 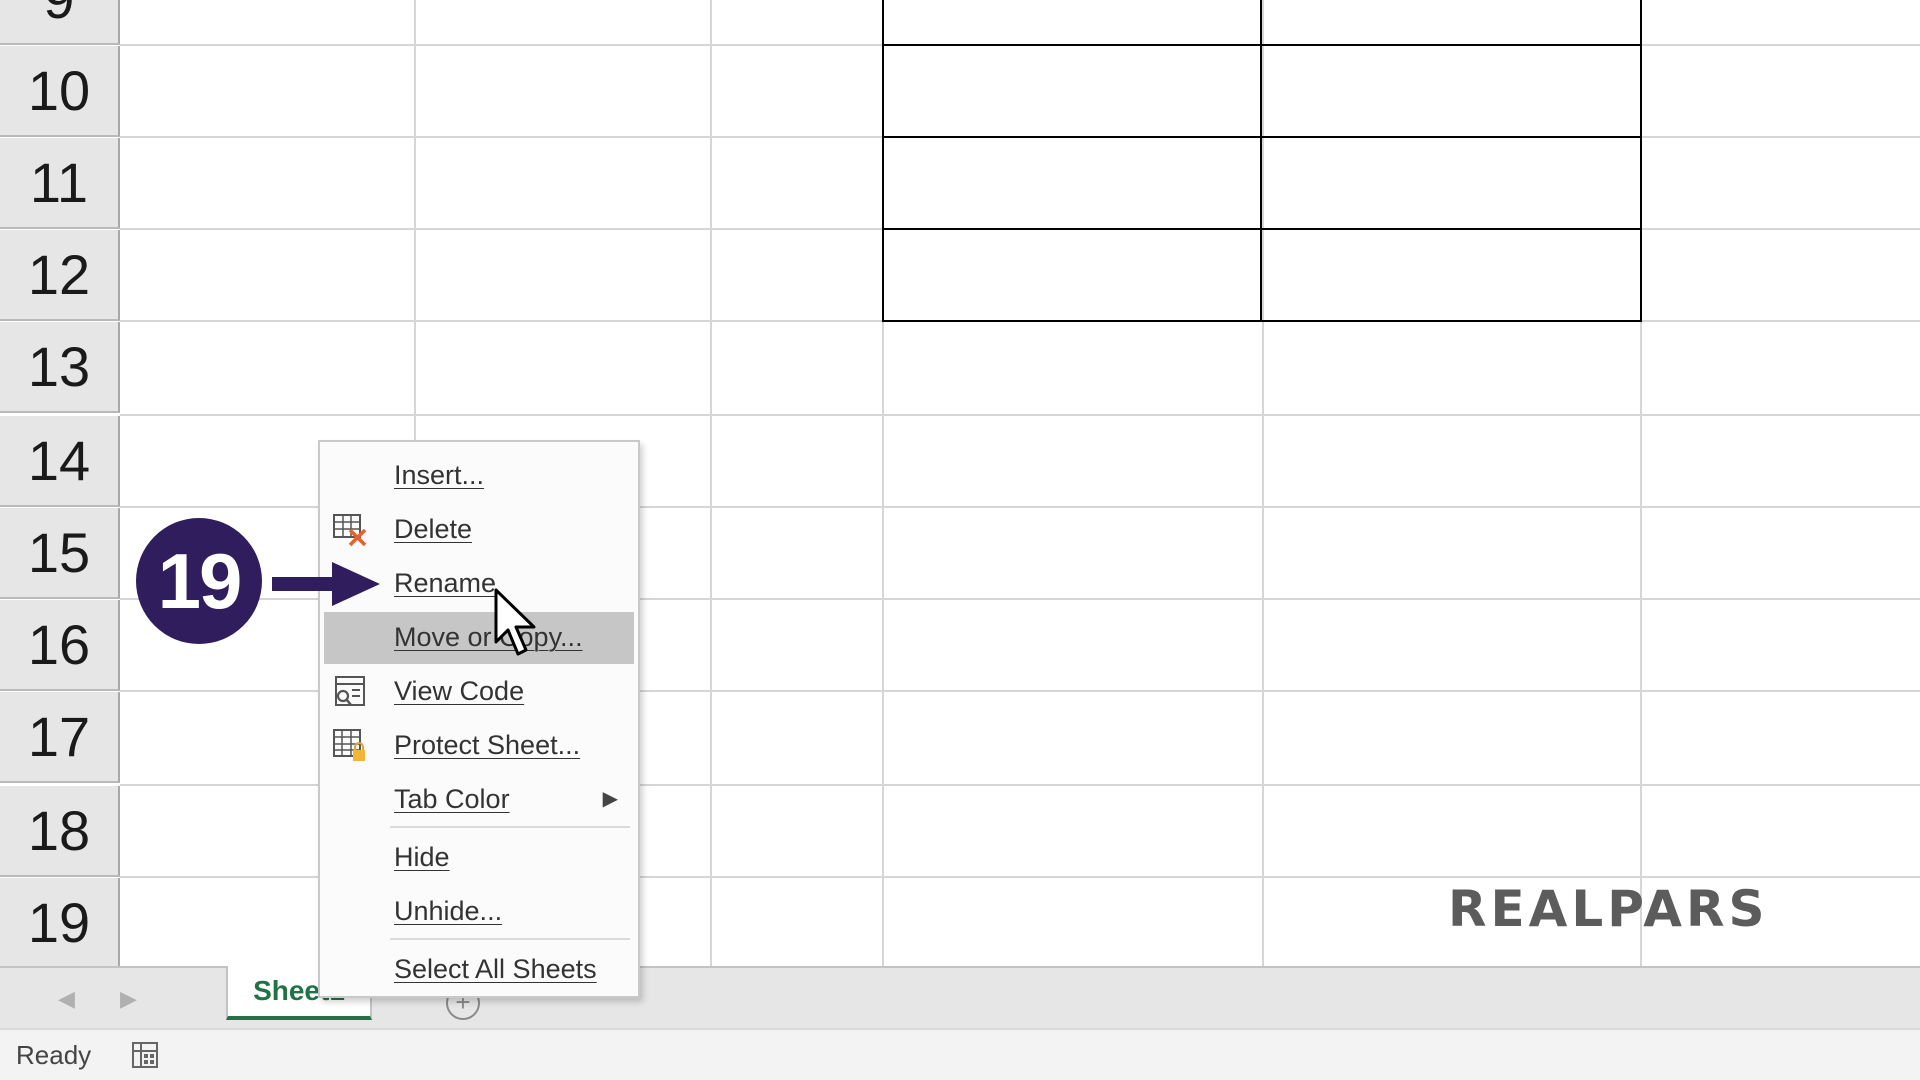 I want to click on row-number: 14, so click(x=59, y=460).